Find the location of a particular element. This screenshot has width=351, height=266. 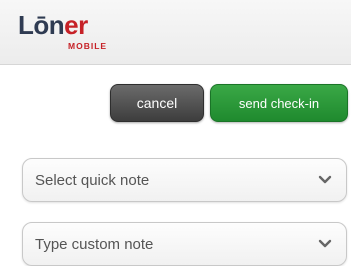

loner-mobile-logo: Lōner MOBILE is located at coordinates (73, 33).